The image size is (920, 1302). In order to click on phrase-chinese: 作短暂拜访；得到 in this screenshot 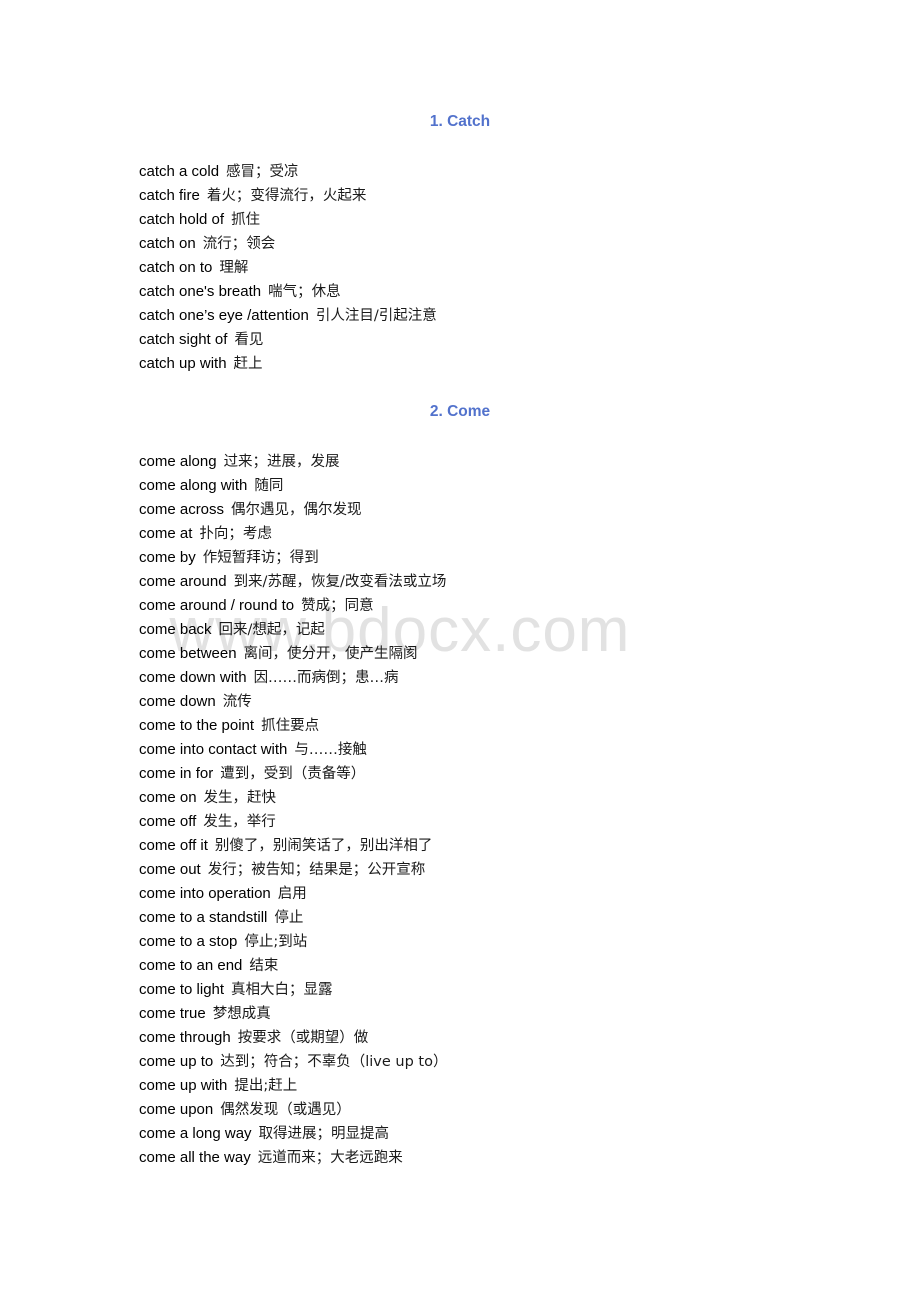, I will do `click(260, 558)`.